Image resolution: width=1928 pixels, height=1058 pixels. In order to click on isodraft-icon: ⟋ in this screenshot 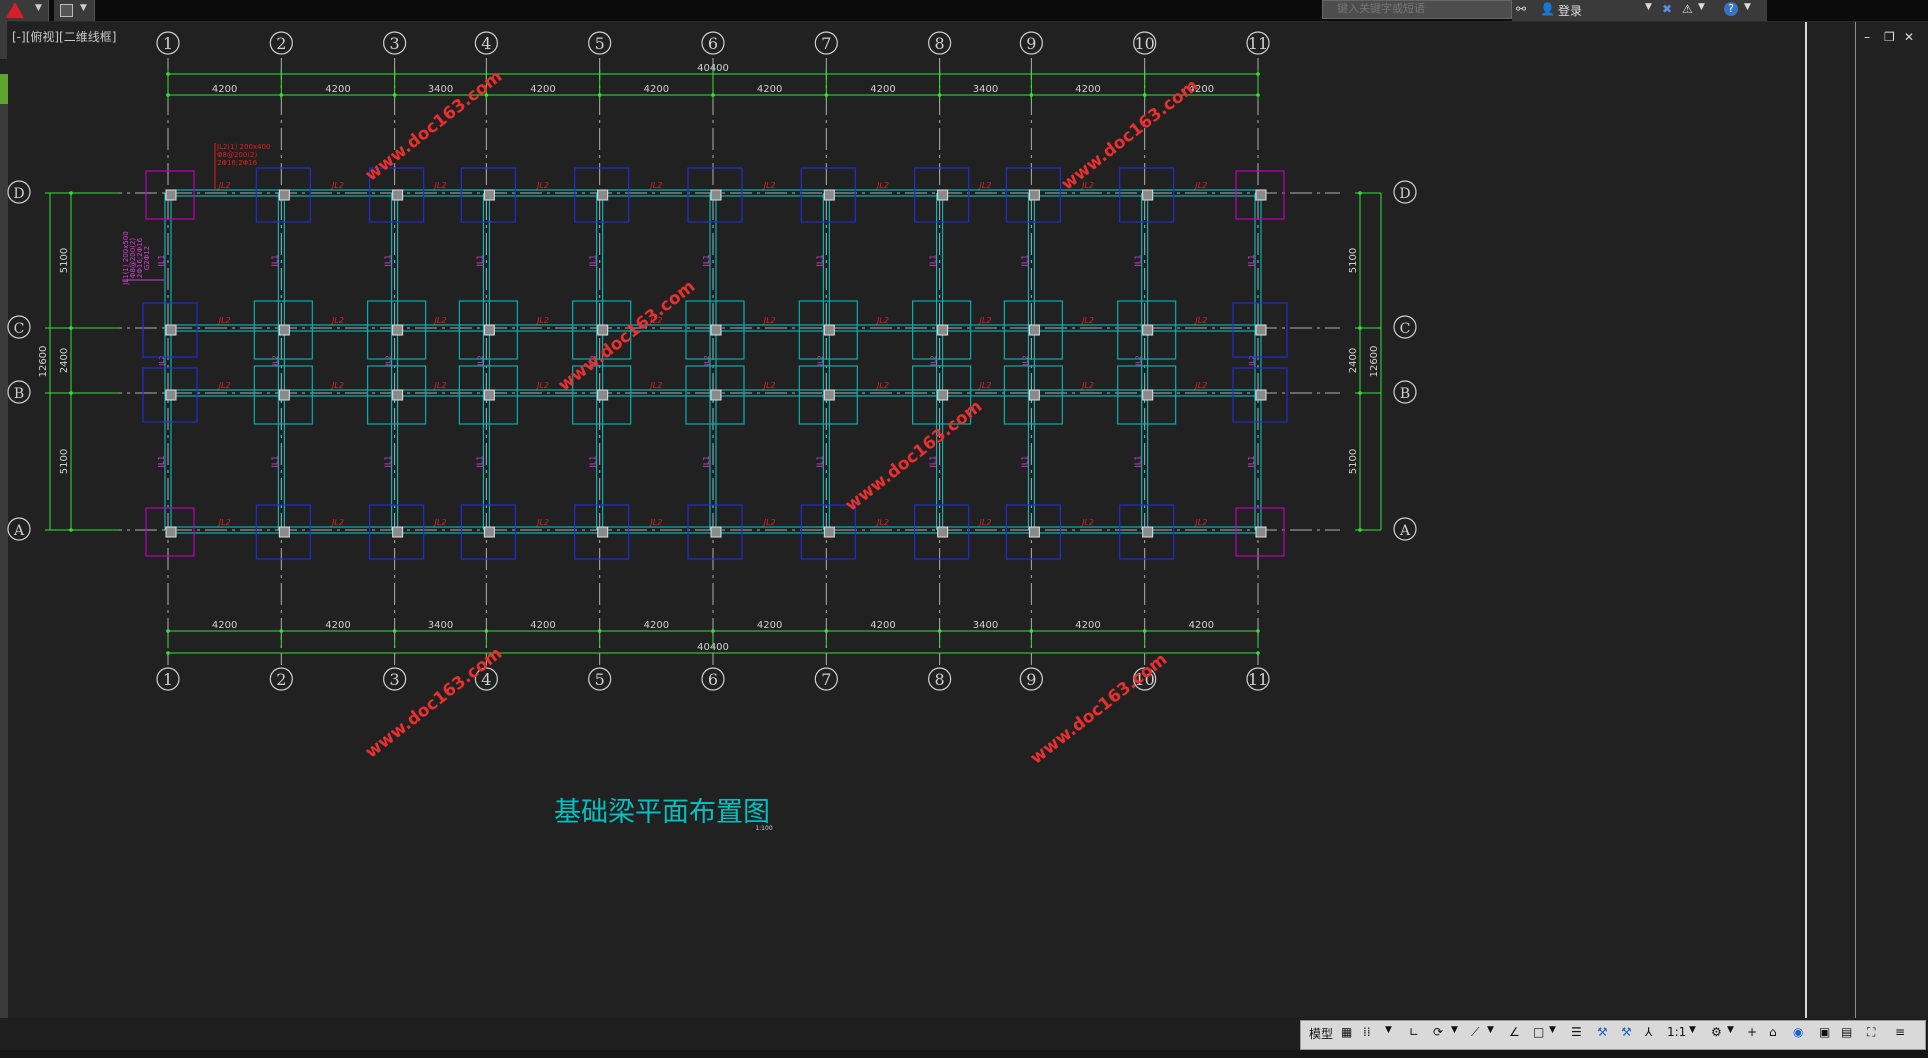, I will do `click(1475, 1032)`.